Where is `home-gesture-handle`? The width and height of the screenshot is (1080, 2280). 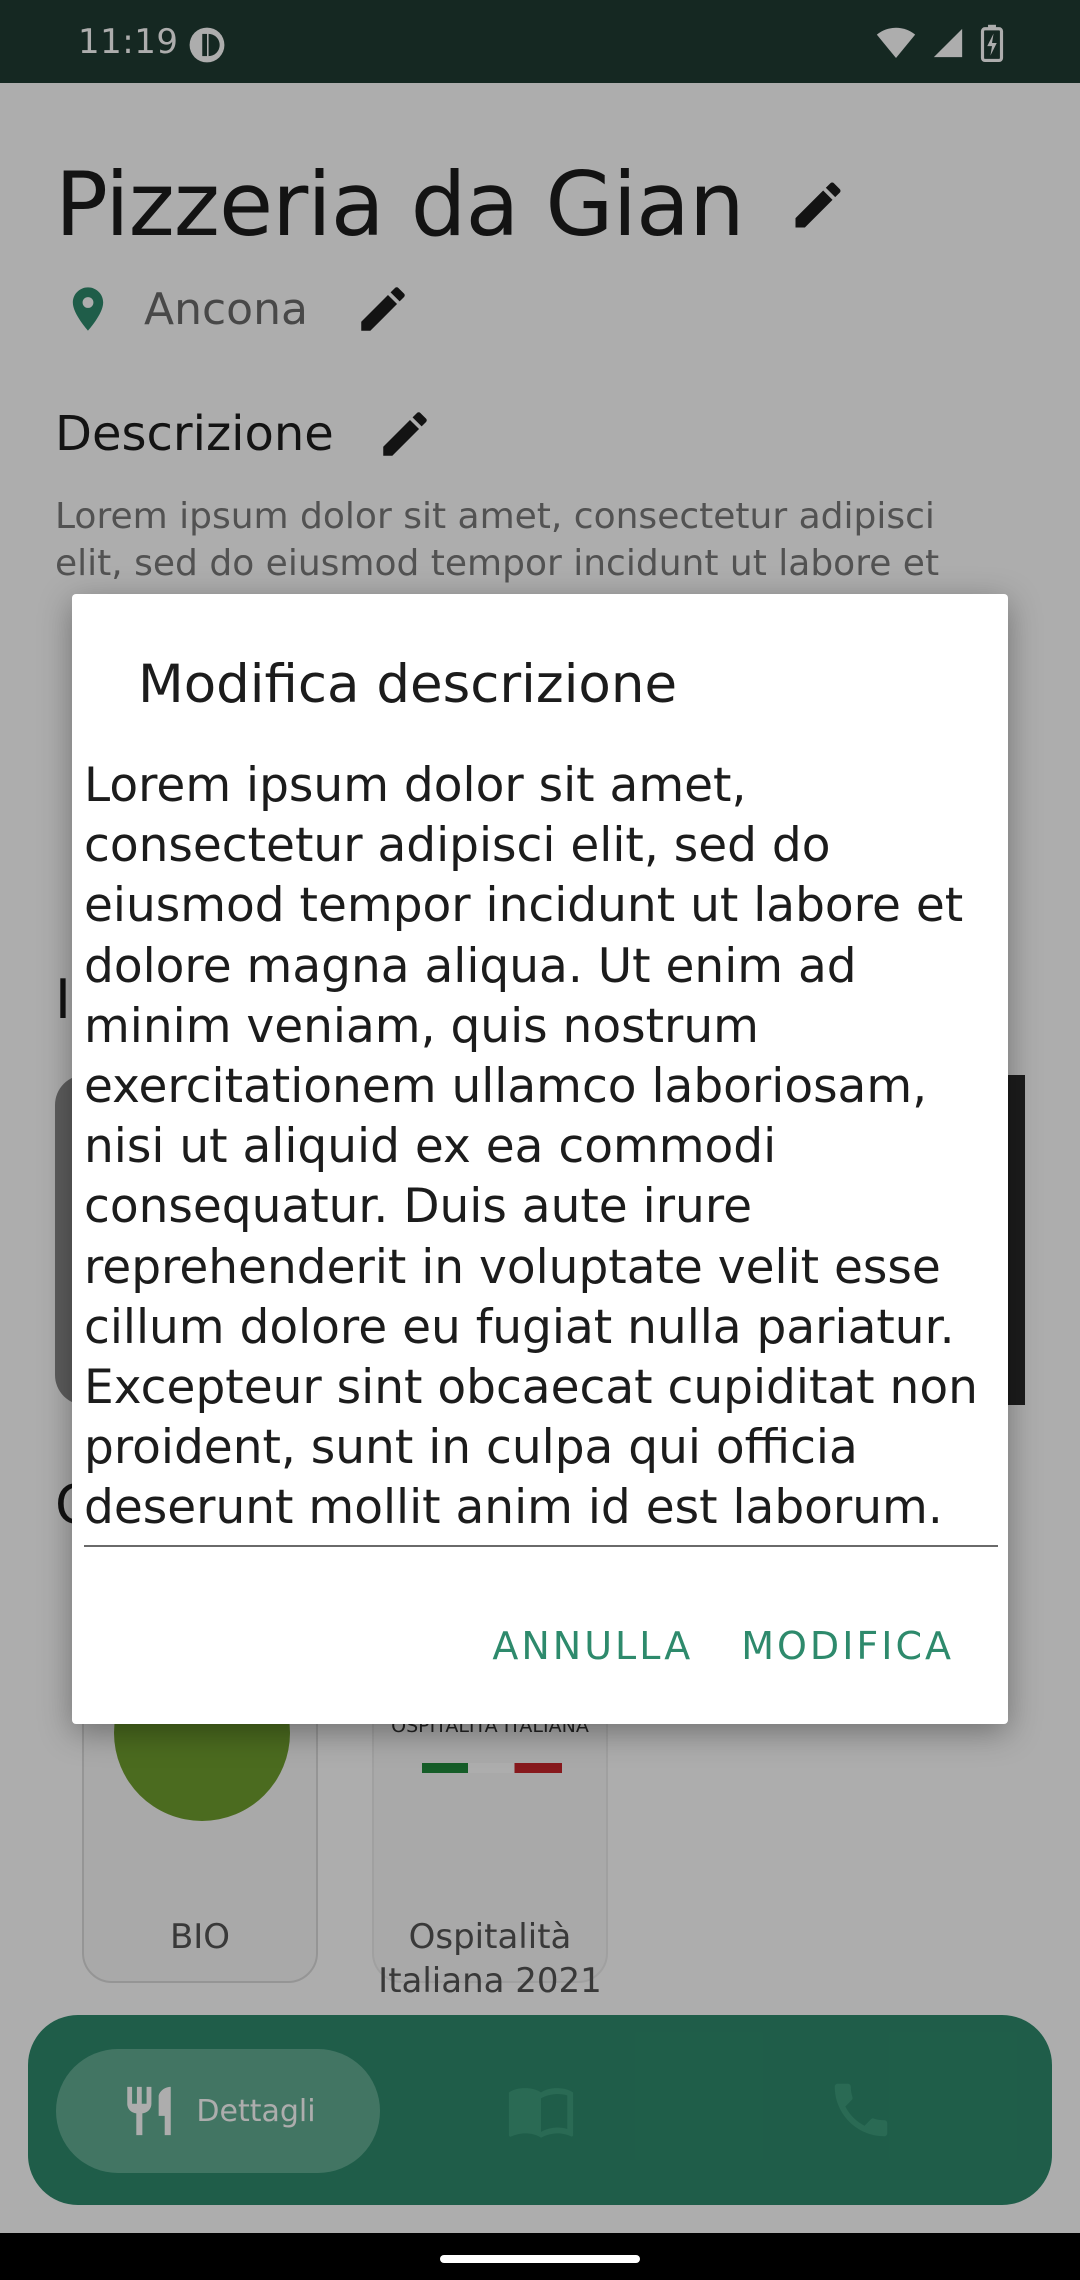 home-gesture-handle is located at coordinates (540, 2259).